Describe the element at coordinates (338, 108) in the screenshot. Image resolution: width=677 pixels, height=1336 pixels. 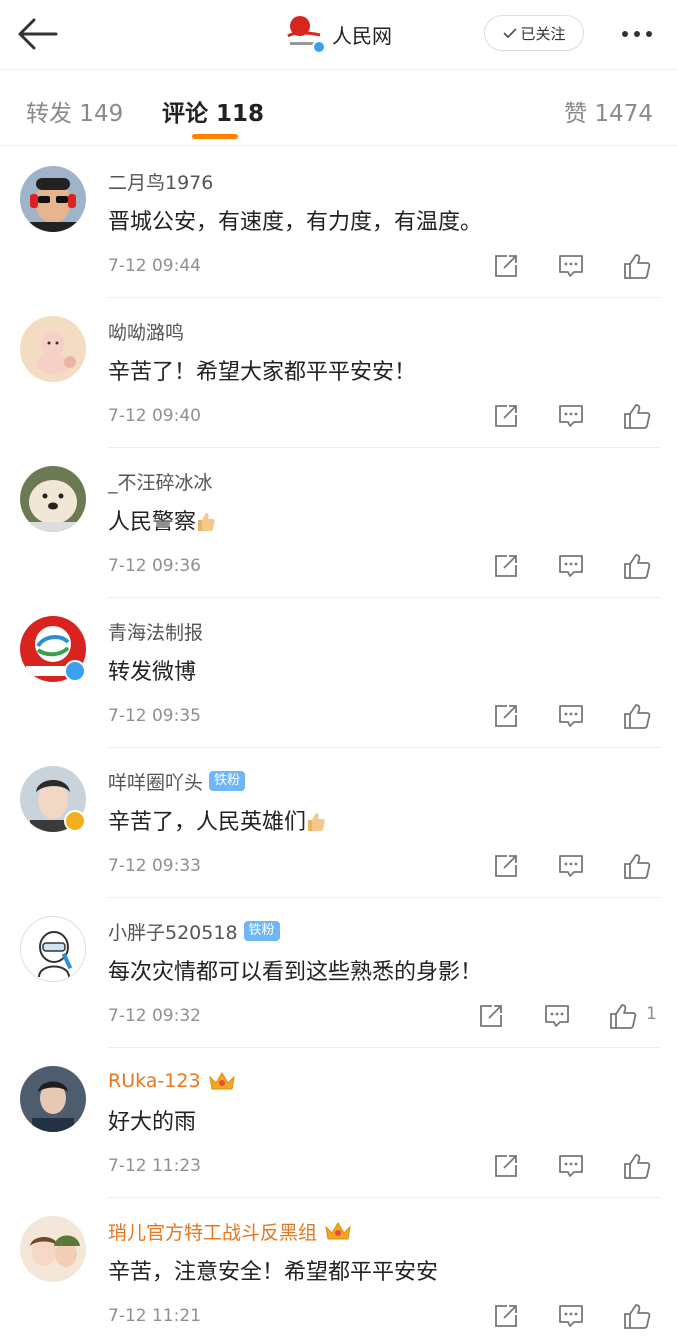
I see `tab-bar: 转发 149 评论 118 赞 1474` at that location.